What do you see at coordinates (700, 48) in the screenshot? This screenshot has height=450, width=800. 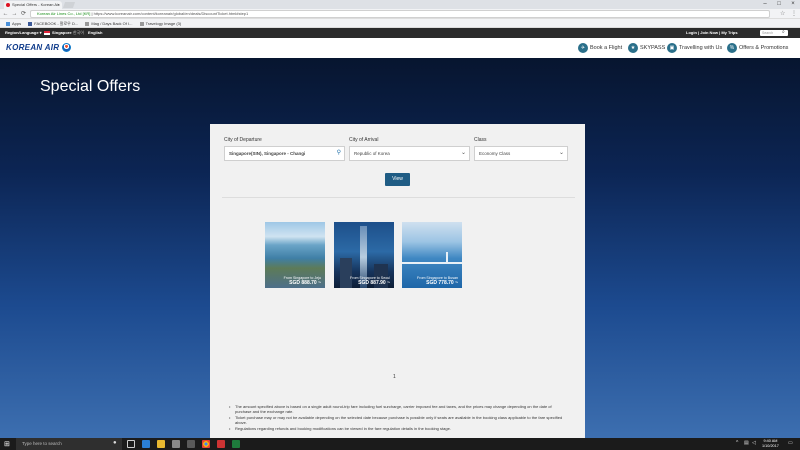 I see `nav-travelling-with-us: Travelling with Us` at bounding box center [700, 48].